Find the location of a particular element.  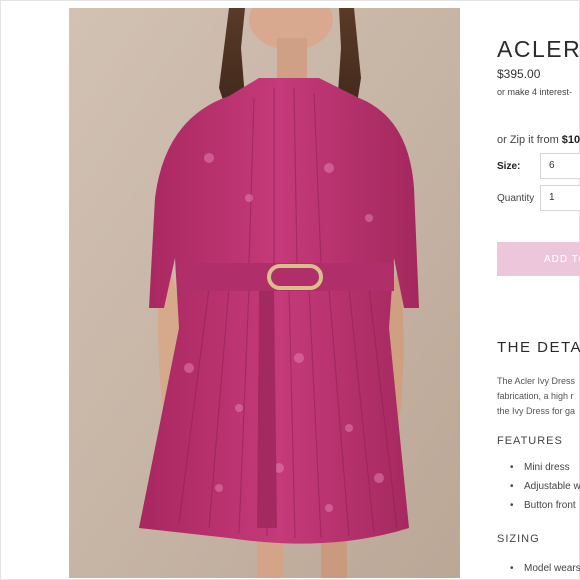

description-line: The Acler Ivy Dress is located at coordinates (536, 381).